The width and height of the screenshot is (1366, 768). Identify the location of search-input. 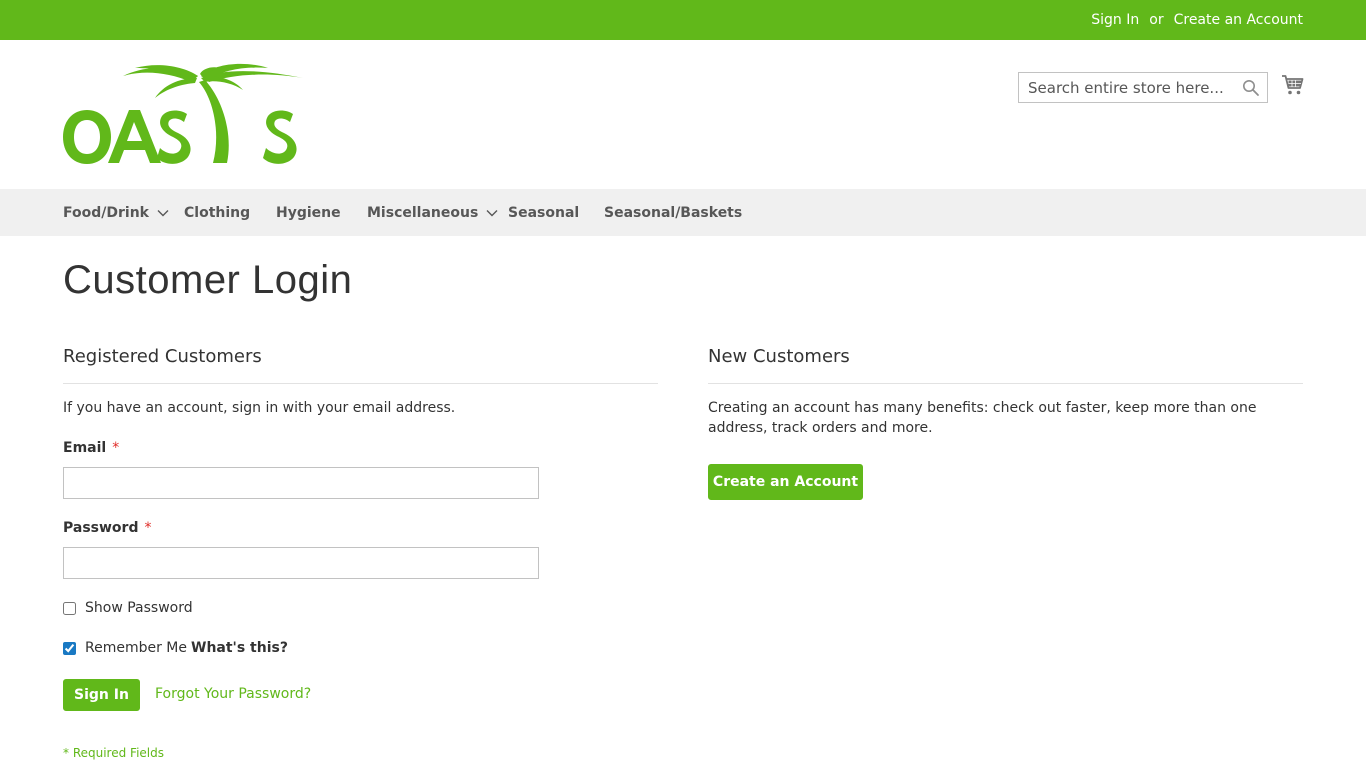
(1128, 87).